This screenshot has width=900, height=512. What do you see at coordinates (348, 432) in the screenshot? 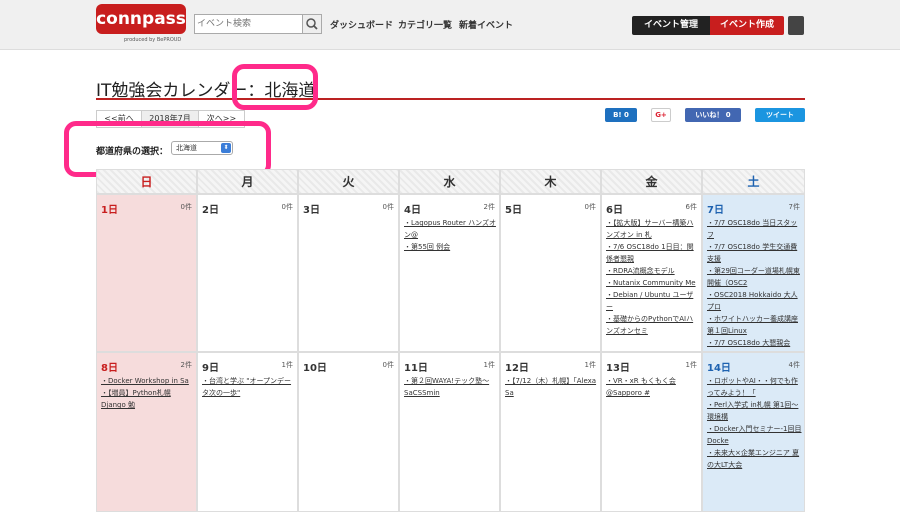
I see `calendar-day-cell: 10日 0件` at bounding box center [348, 432].